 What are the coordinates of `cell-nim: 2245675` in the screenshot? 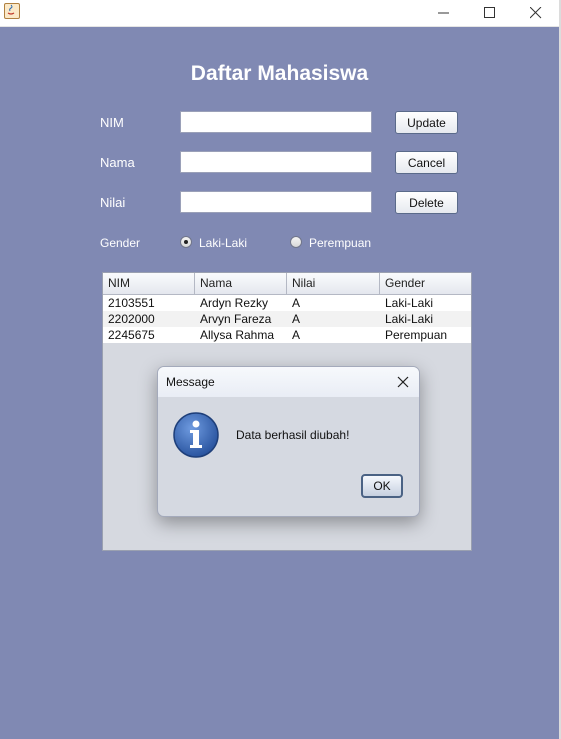 It's located at (131, 335).